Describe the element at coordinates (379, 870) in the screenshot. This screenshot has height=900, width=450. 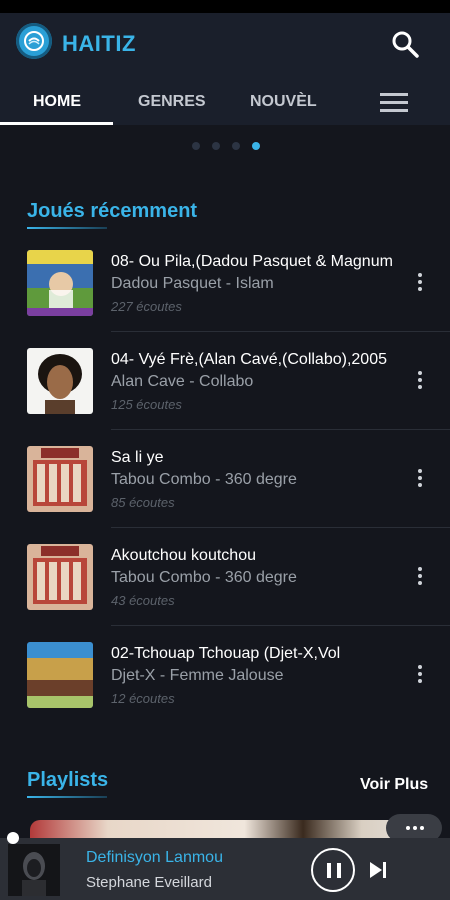
I see `skip-next-icon` at that location.